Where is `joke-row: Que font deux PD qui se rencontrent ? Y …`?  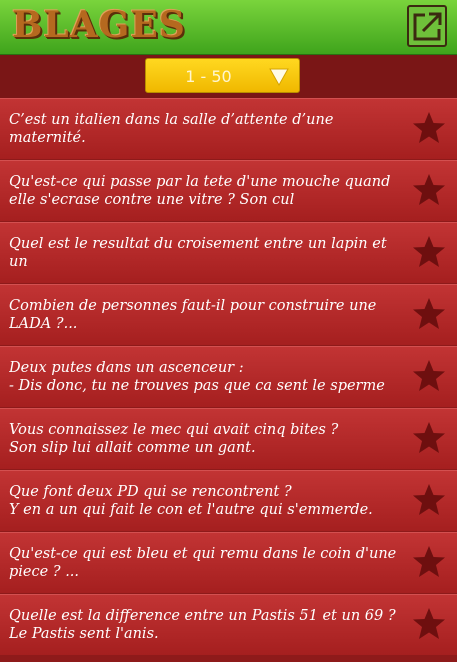
joke-row: Que font deux PD qui se rencontrent ? Y … is located at coordinates (228, 500).